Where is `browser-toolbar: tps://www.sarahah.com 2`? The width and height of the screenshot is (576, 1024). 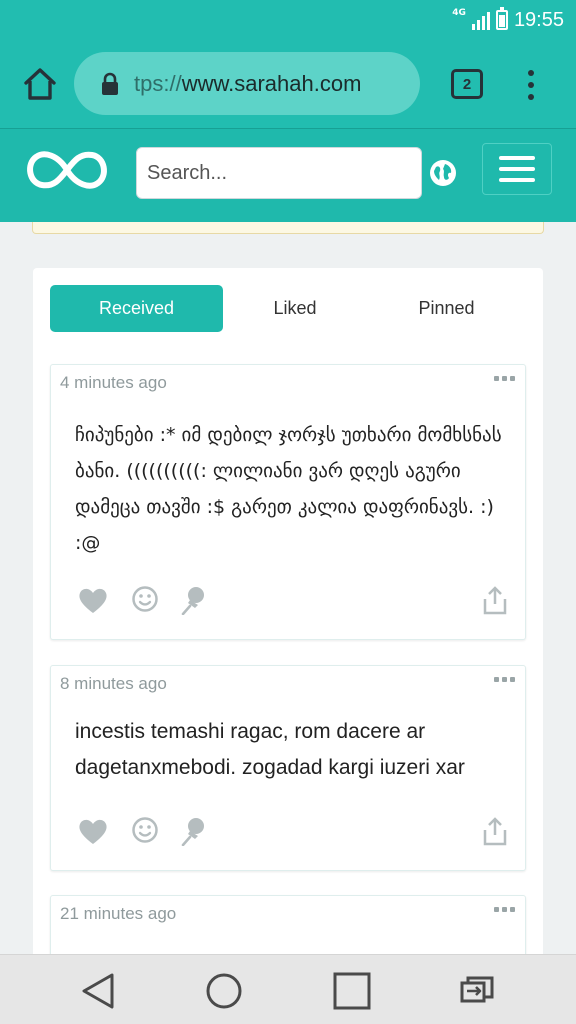 browser-toolbar: tps://www.sarahah.com 2 is located at coordinates (288, 84).